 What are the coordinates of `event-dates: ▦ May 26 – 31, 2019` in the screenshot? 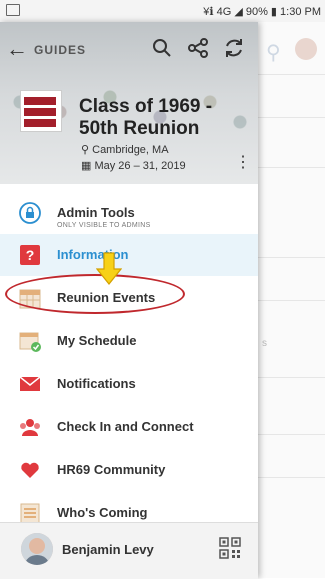 It's located at (133, 166).